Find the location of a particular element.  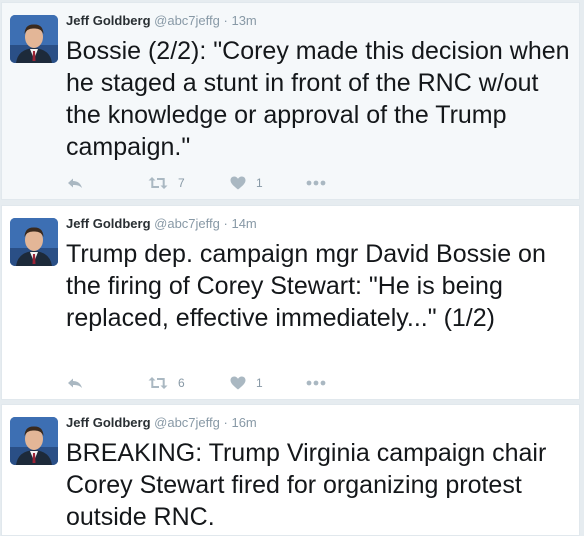

timestamp: 14m is located at coordinates (243, 223).